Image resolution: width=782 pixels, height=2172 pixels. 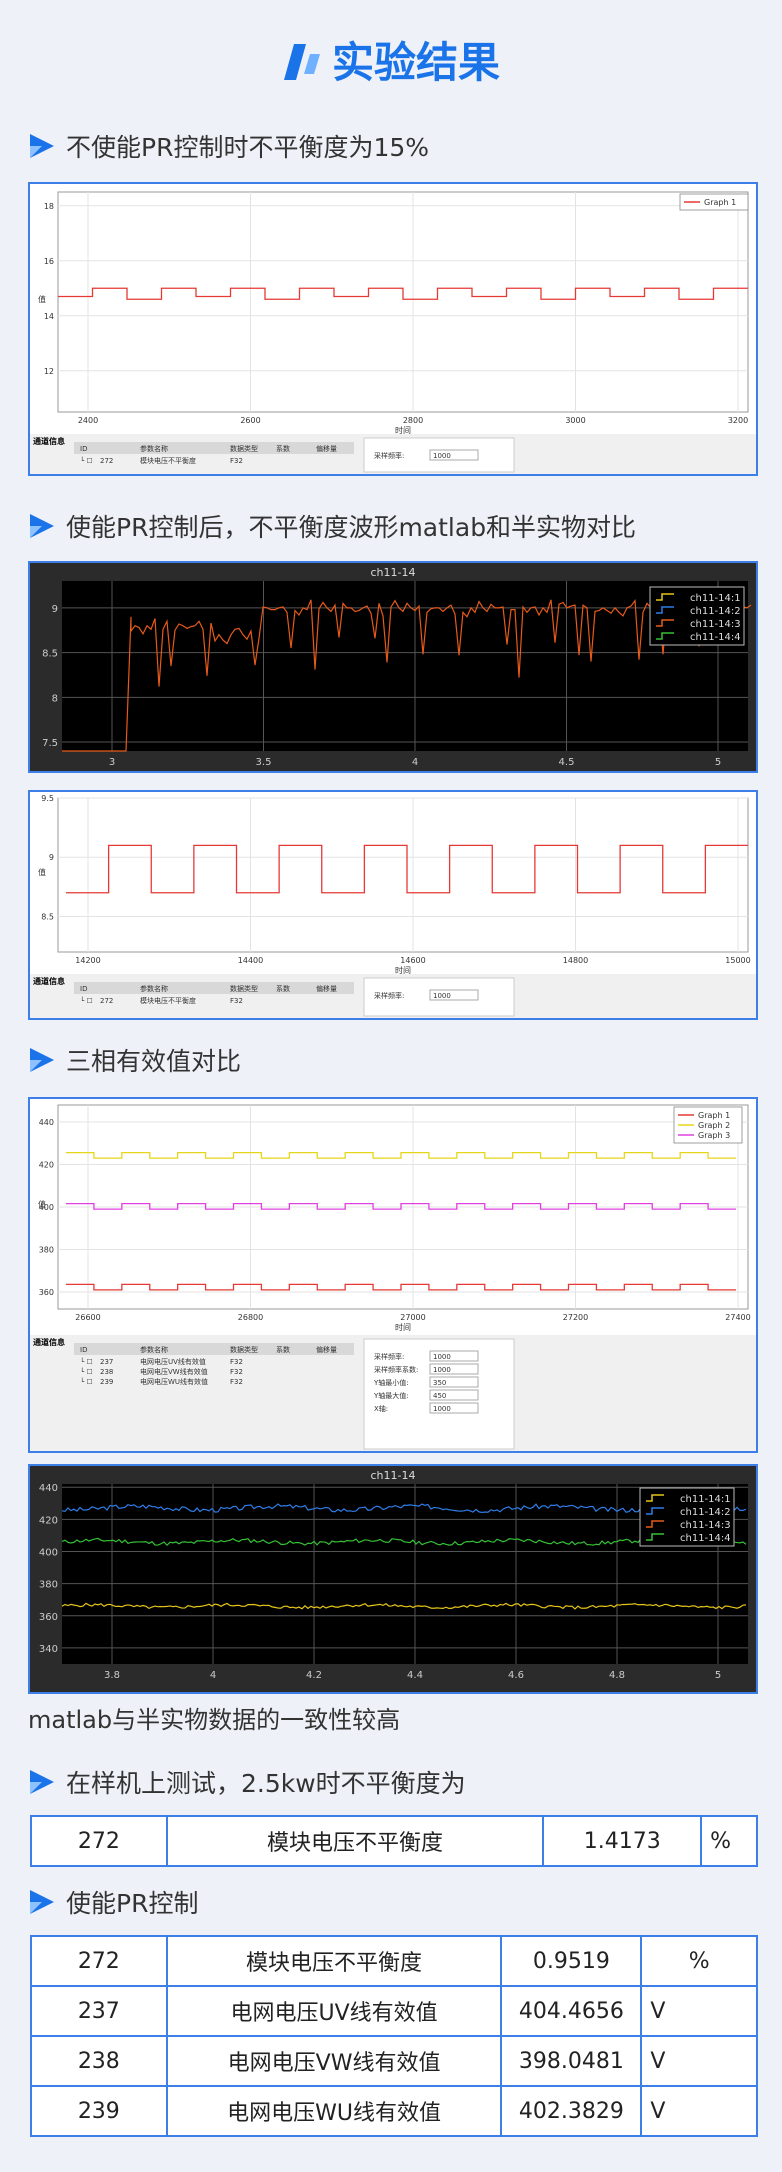 What do you see at coordinates (381, 1408) in the screenshot?
I see `setting-label: X轴:` at bounding box center [381, 1408].